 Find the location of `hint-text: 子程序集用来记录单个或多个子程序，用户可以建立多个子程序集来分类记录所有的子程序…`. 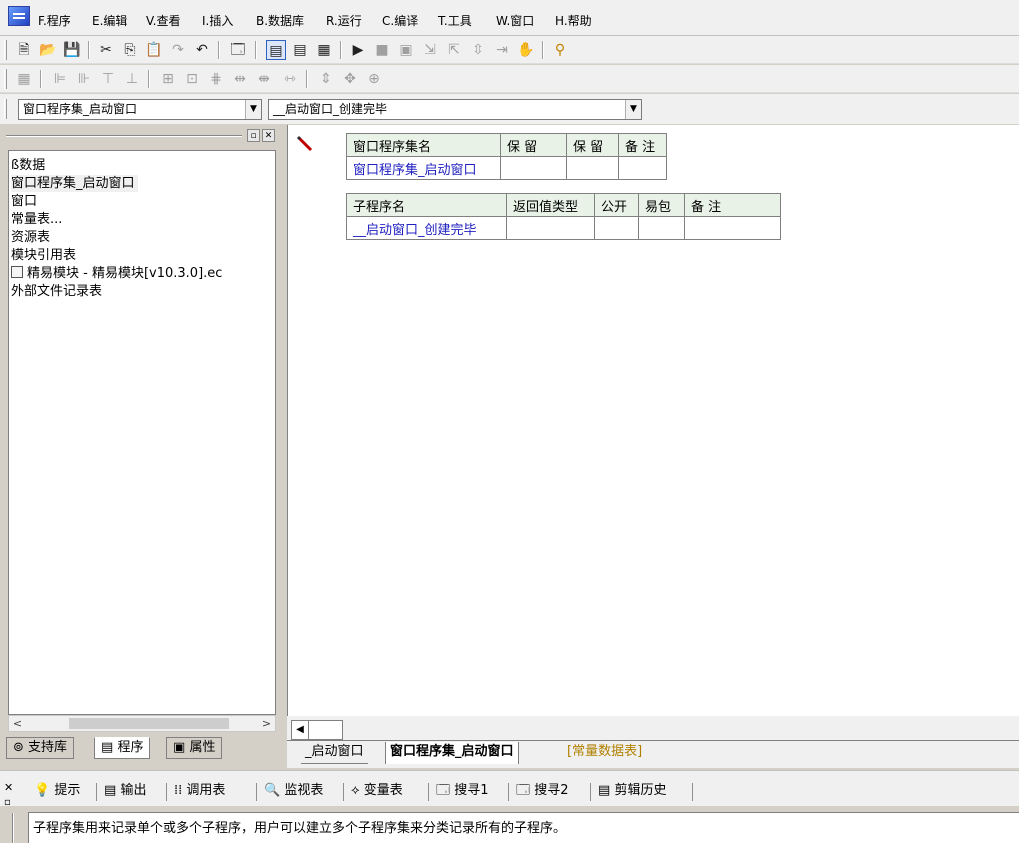

hint-text: 子程序集用来记录单个或多个子程序，用户可以建立多个子程序集来分类记录所有的子程序… is located at coordinates (523, 827).